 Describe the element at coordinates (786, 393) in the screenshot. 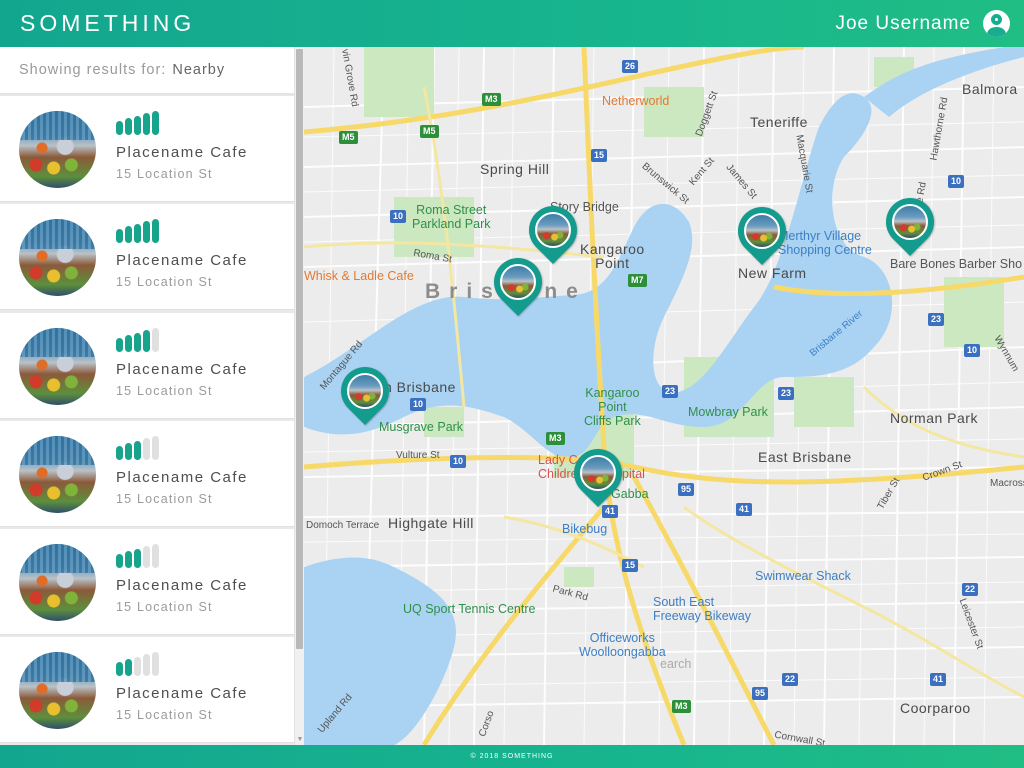

I see `route-shield: 23` at that location.